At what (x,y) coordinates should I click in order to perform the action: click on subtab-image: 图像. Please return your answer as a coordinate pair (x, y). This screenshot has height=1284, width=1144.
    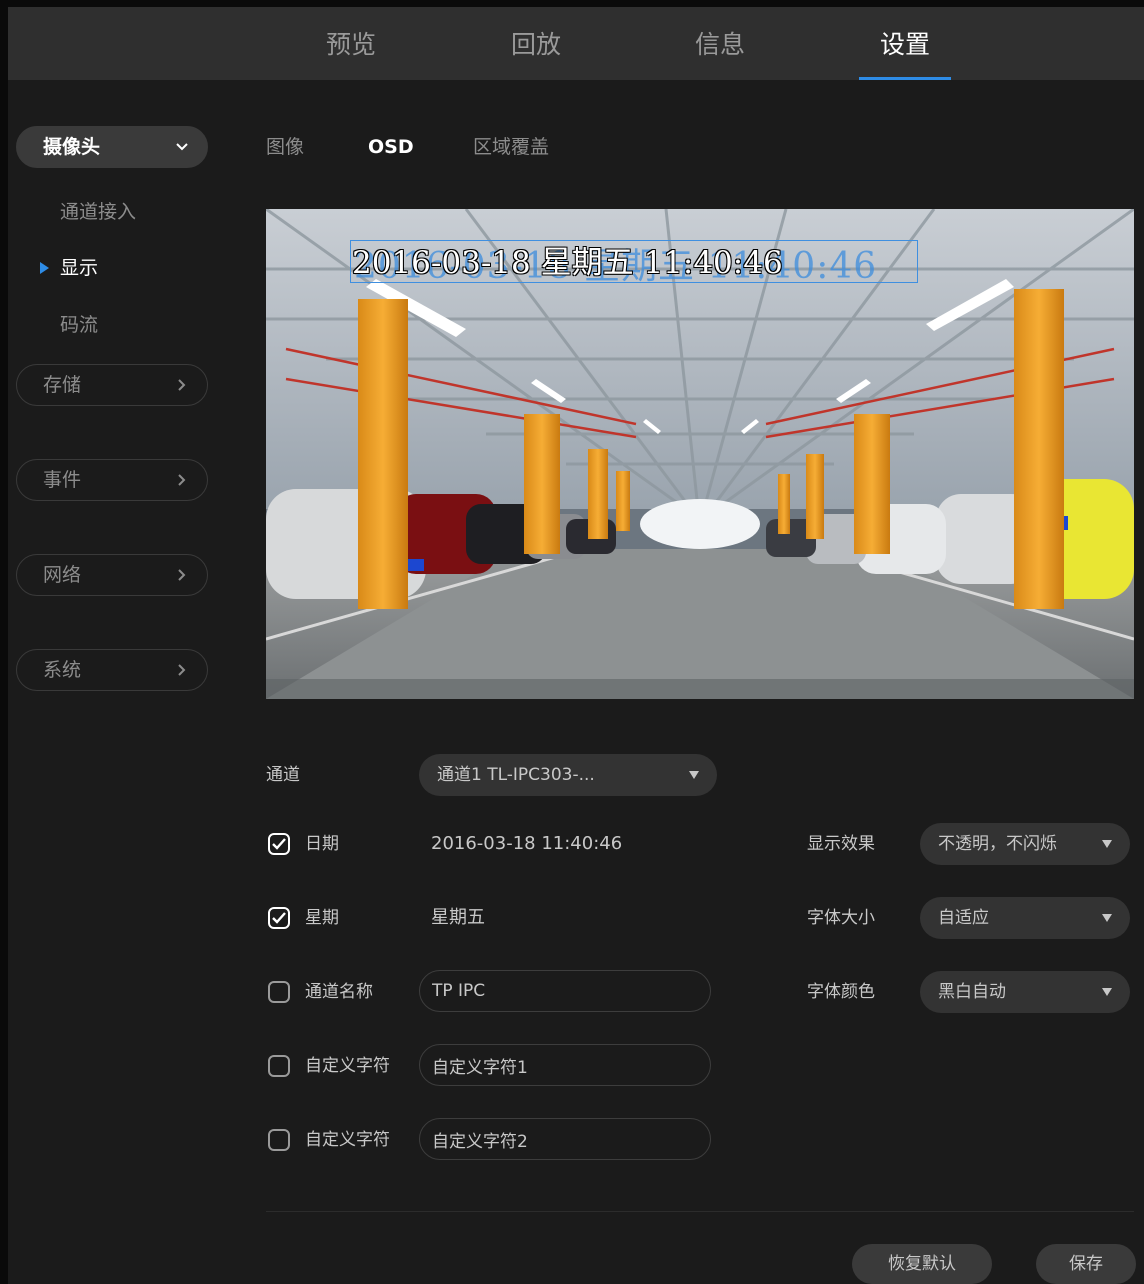
    Looking at the image, I should click on (285, 147).